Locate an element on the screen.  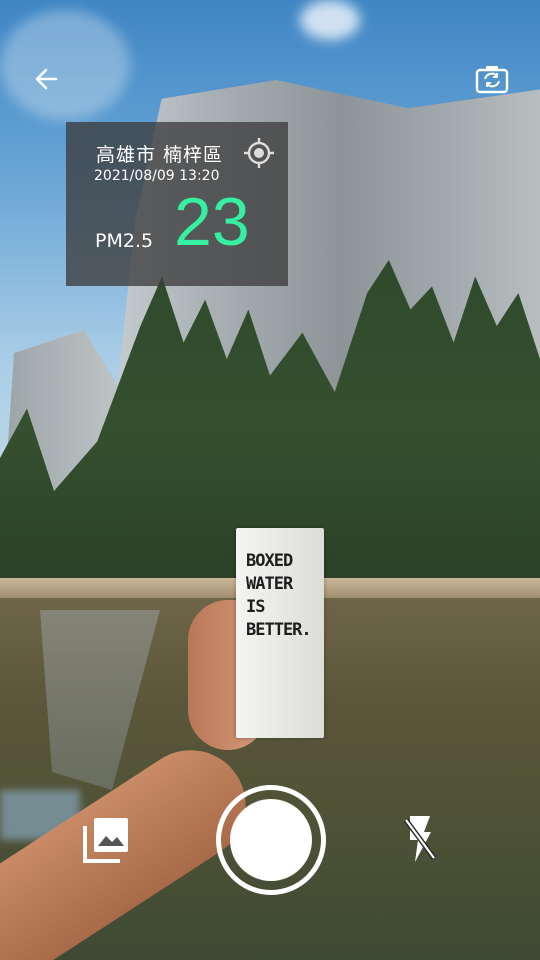
location-label: 高雄市 楠梓區 is located at coordinates (160, 155).